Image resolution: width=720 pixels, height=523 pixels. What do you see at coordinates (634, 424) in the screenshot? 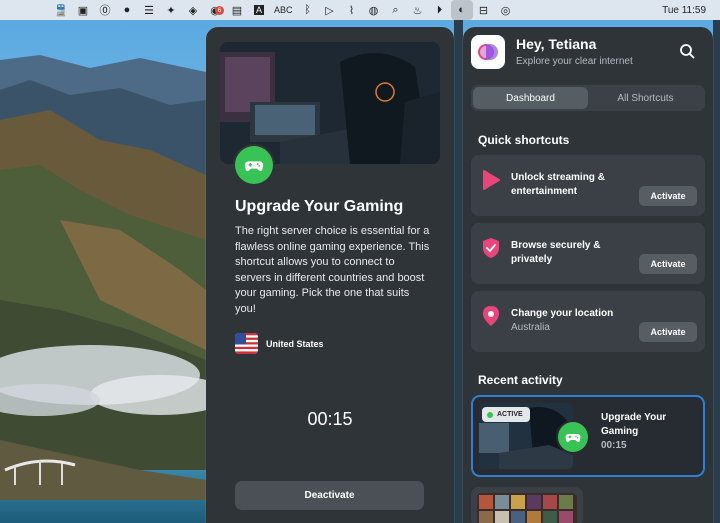
I see `activity-title: Upgrade Your Gaming` at bounding box center [634, 424].